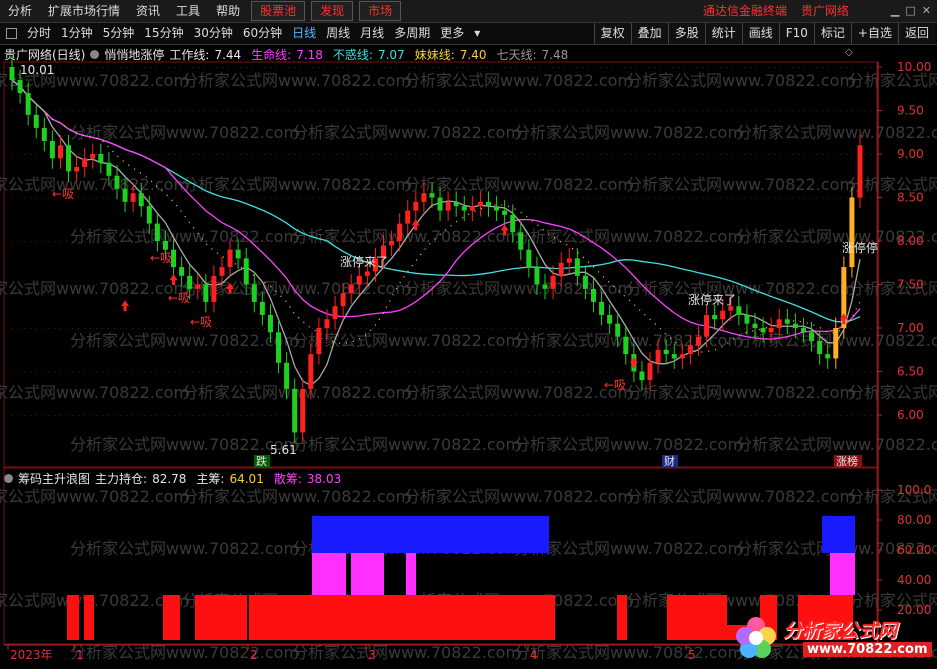  Describe the element at coordinates (756, 637) in the screenshot. I see `flower-logo-icon` at that location.